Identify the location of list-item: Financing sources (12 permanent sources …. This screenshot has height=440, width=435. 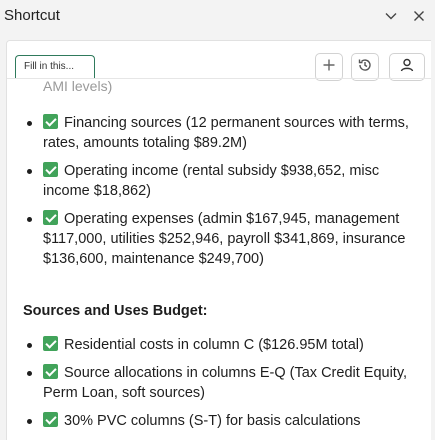
(218, 133).